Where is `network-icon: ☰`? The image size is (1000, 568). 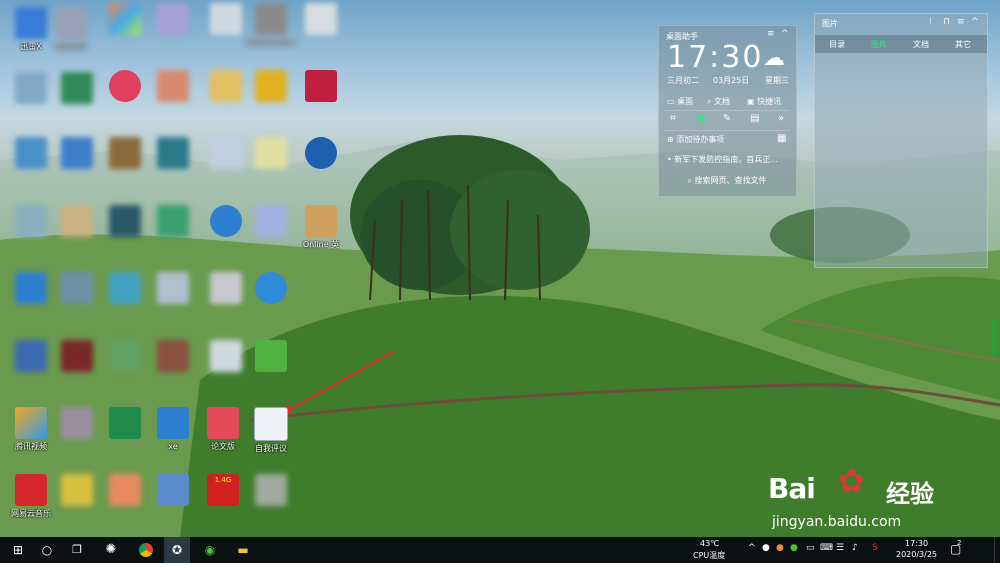 network-icon: ☰ is located at coordinates (840, 548).